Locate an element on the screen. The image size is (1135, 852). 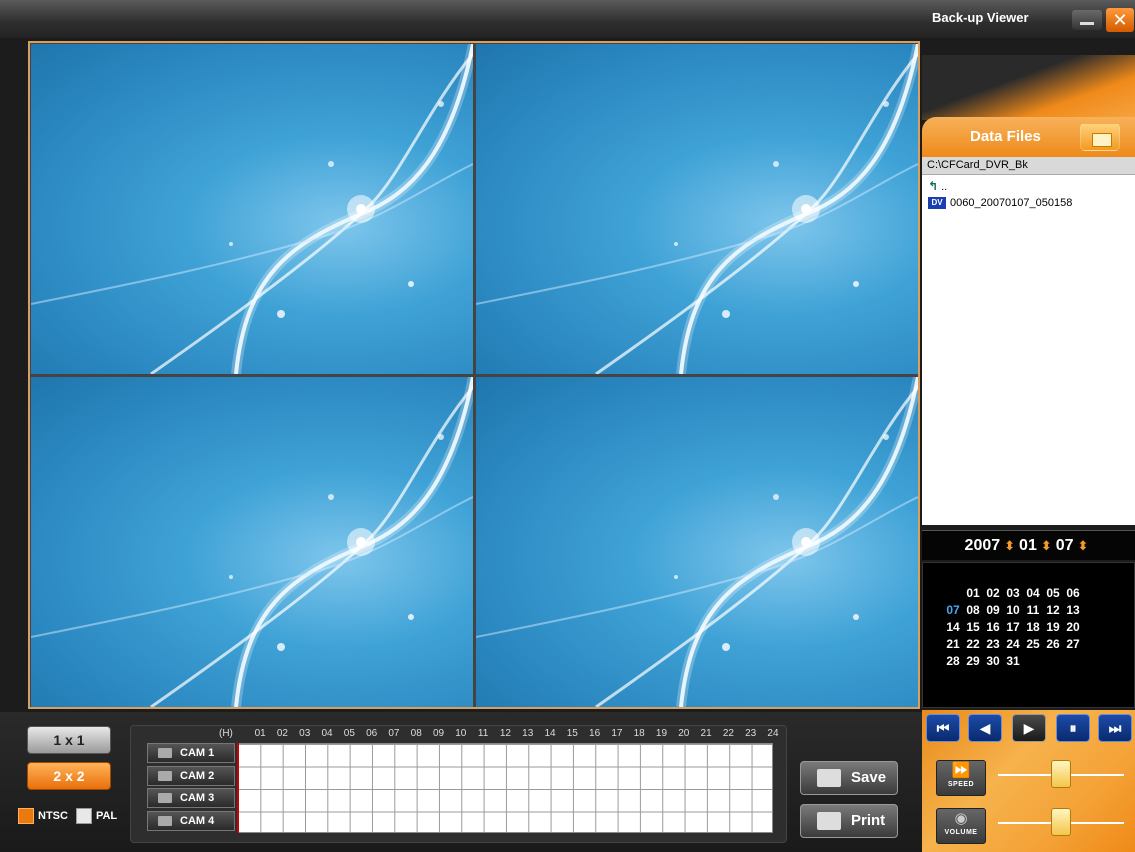
timeline-cursor is located at coordinates (238, 788).